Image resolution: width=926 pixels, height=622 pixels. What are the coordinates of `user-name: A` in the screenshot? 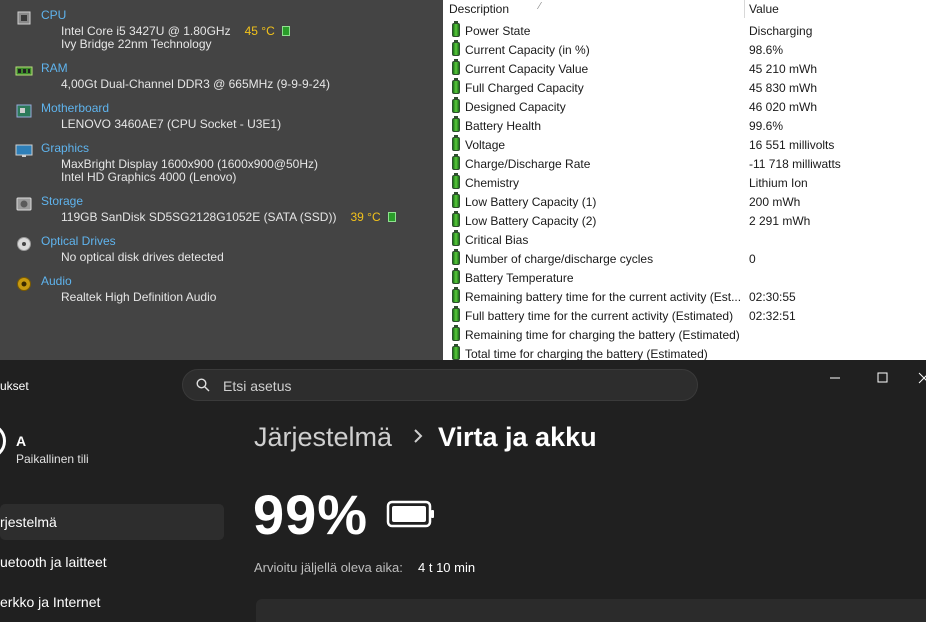 It's located at (21, 441).